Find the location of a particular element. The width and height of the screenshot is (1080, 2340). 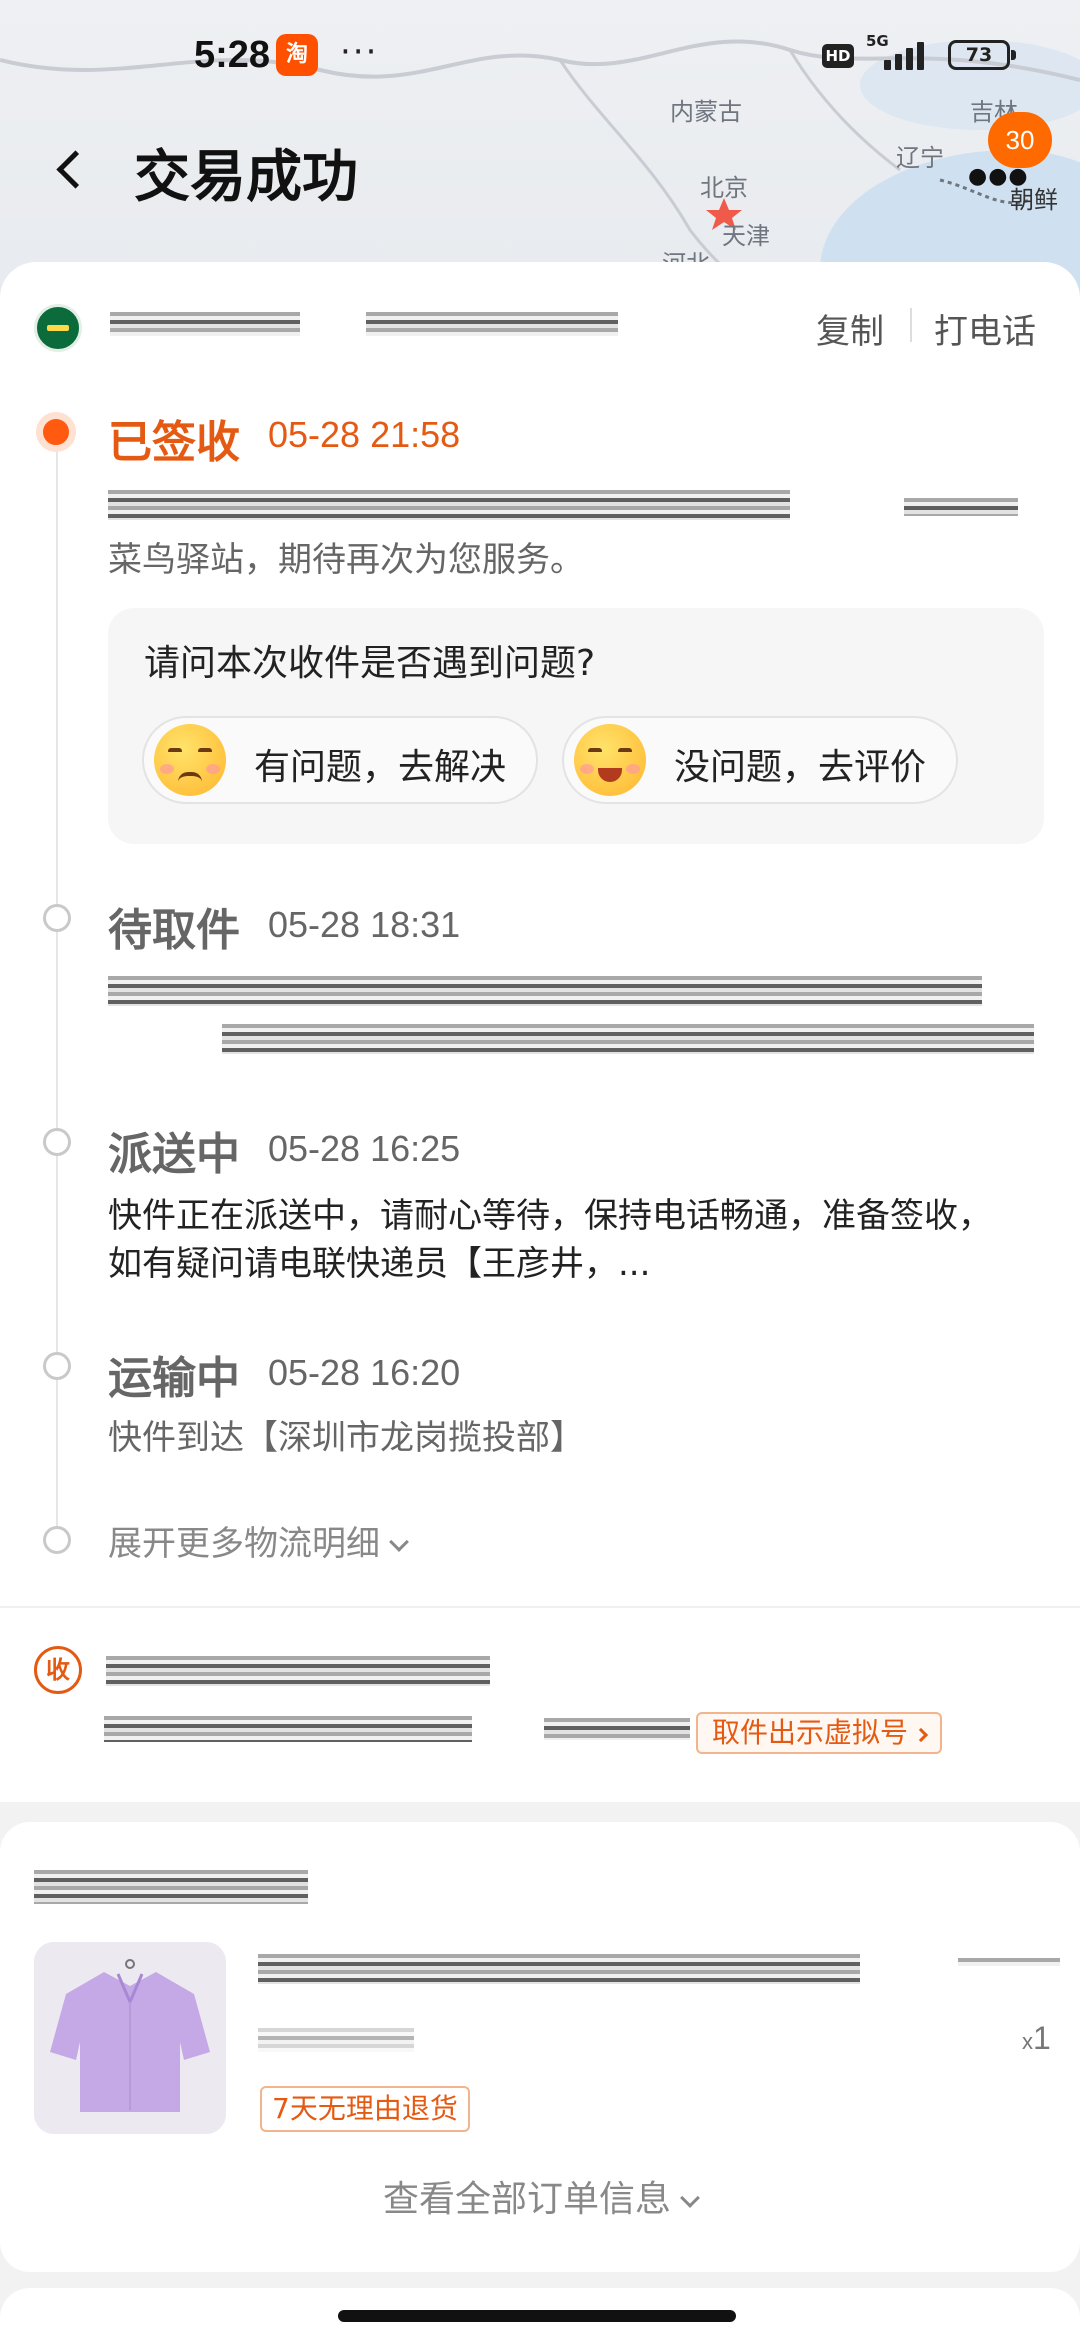

redacted-recipient-phone is located at coordinates (617, 1729).